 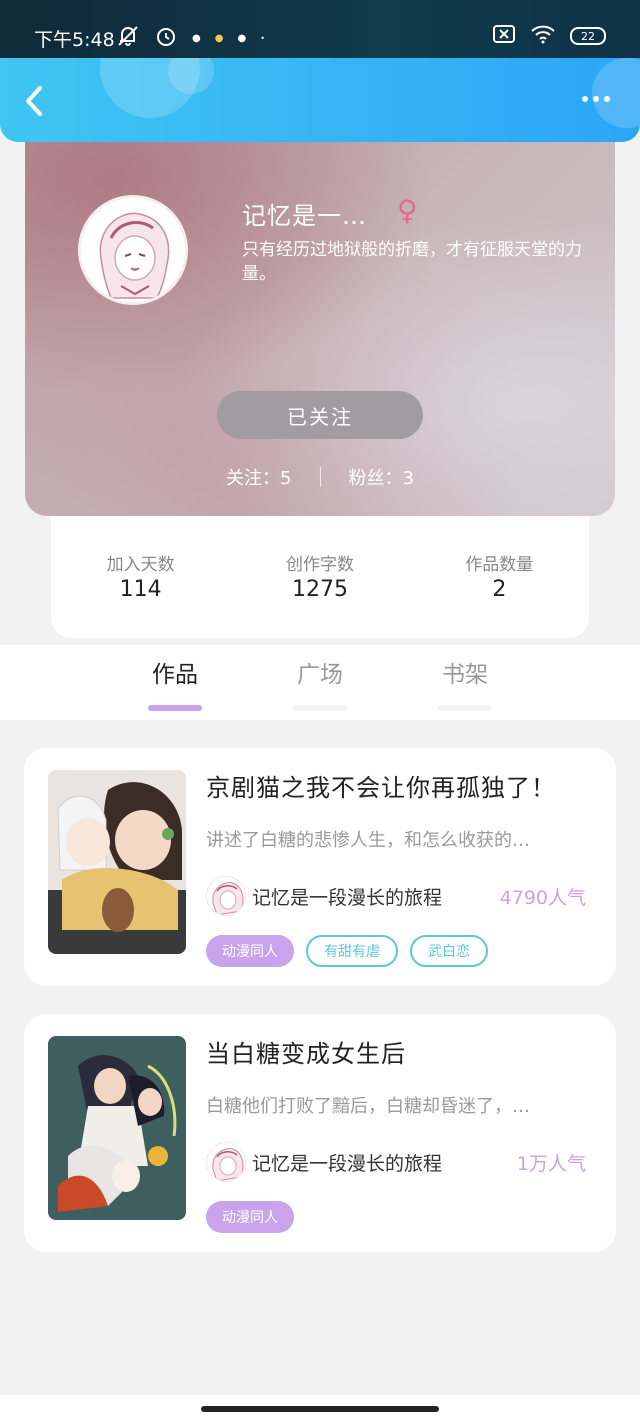 I want to click on work-title: 京剧猫之我不会让你再孤独了！, so click(x=381, y=785).